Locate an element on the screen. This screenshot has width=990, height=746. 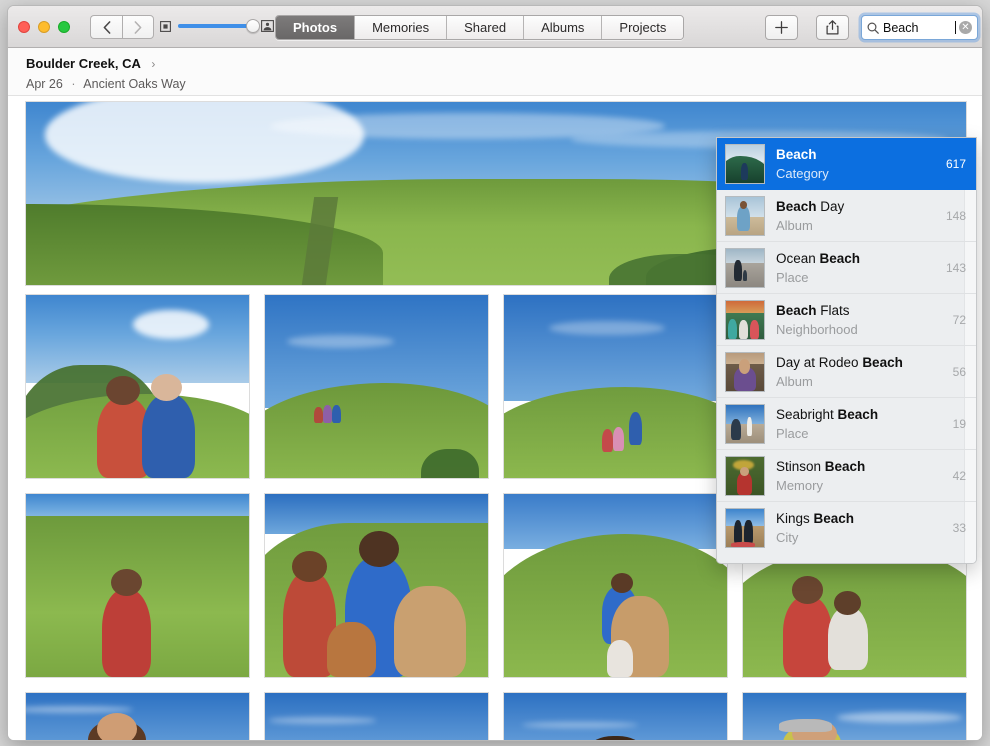
search-result-item: Stinson Beach Memory 42 is located at coordinates (846, 476).